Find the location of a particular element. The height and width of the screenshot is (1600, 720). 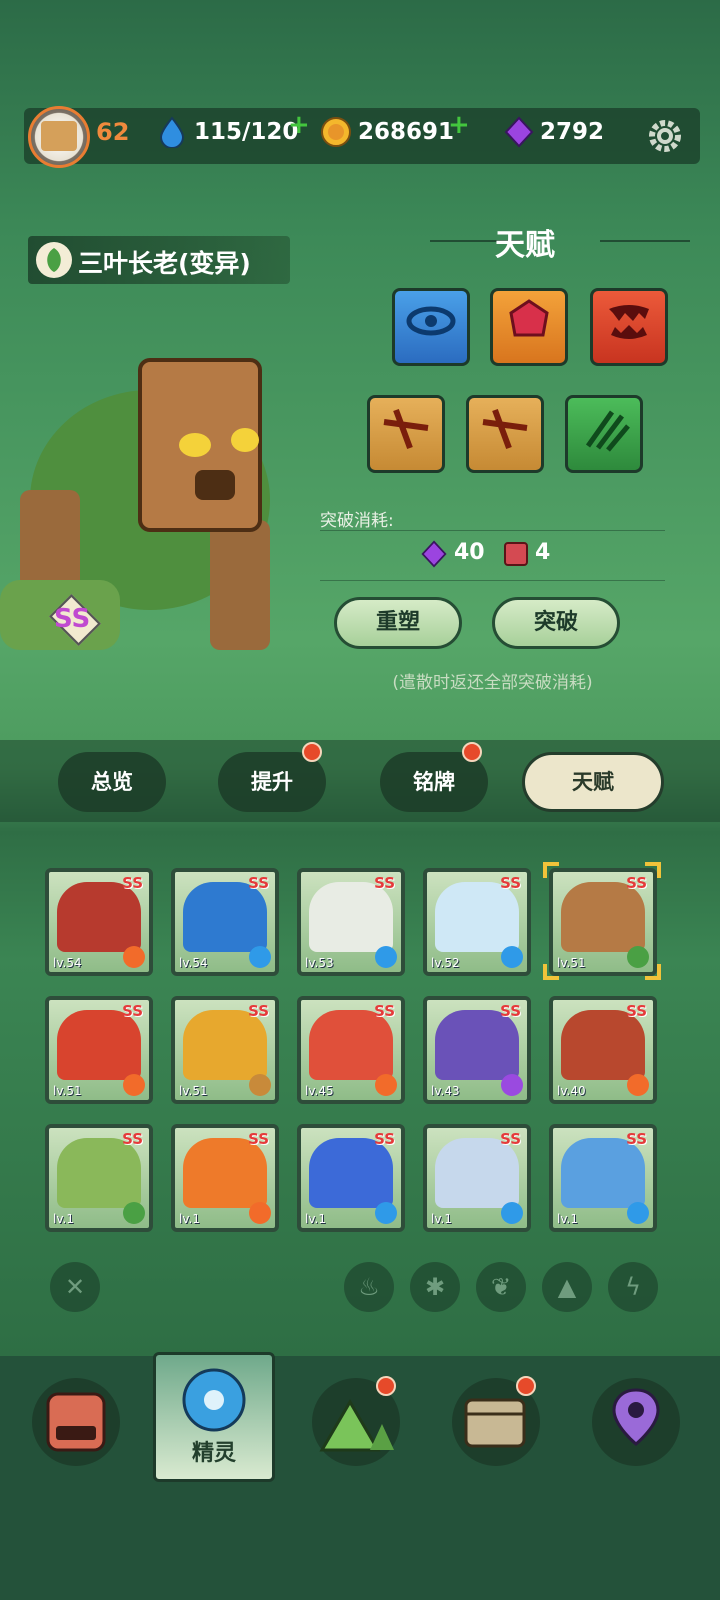

pet-card: SS lv.52 is located at coordinates (477, 922).